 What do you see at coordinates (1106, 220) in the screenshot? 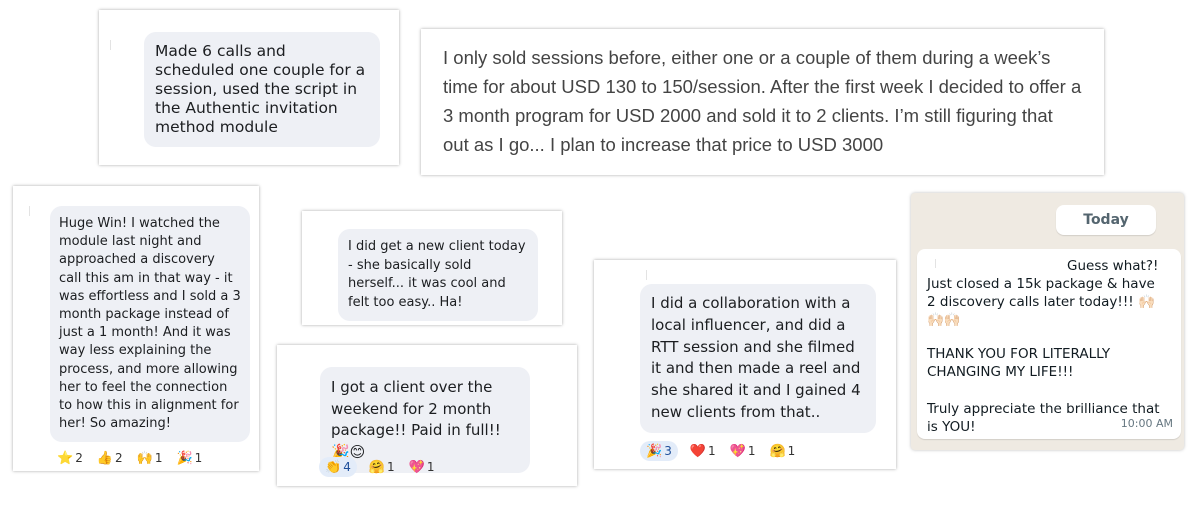
I see `date-separator: Today` at bounding box center [1106, 220].